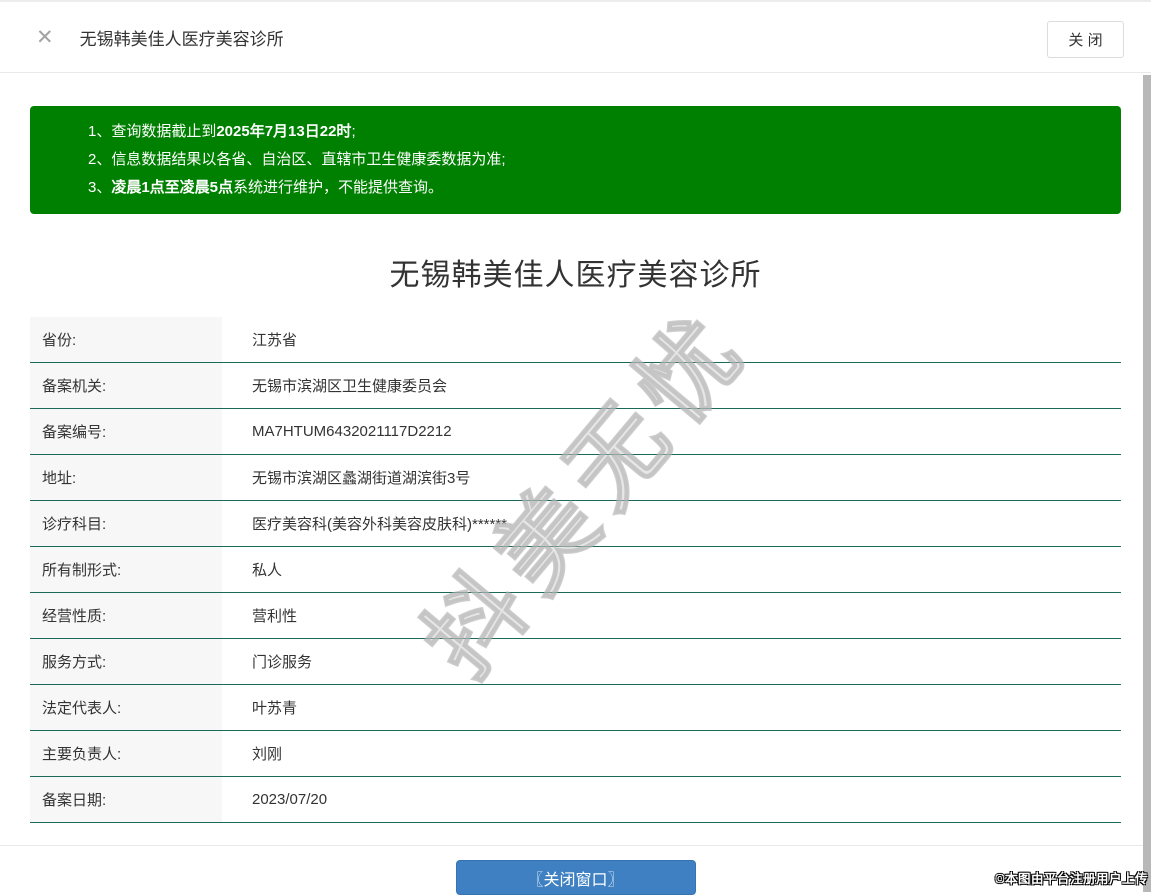 The height and width of the screenshot is (895, 1151). What do you see at coordinates (297, 159) in the screenshot?
I see `notice-line: 2、信息数据结果以各省、自治区、直辖市卫生健康委数据为准;` at bounding box center [297, 159].